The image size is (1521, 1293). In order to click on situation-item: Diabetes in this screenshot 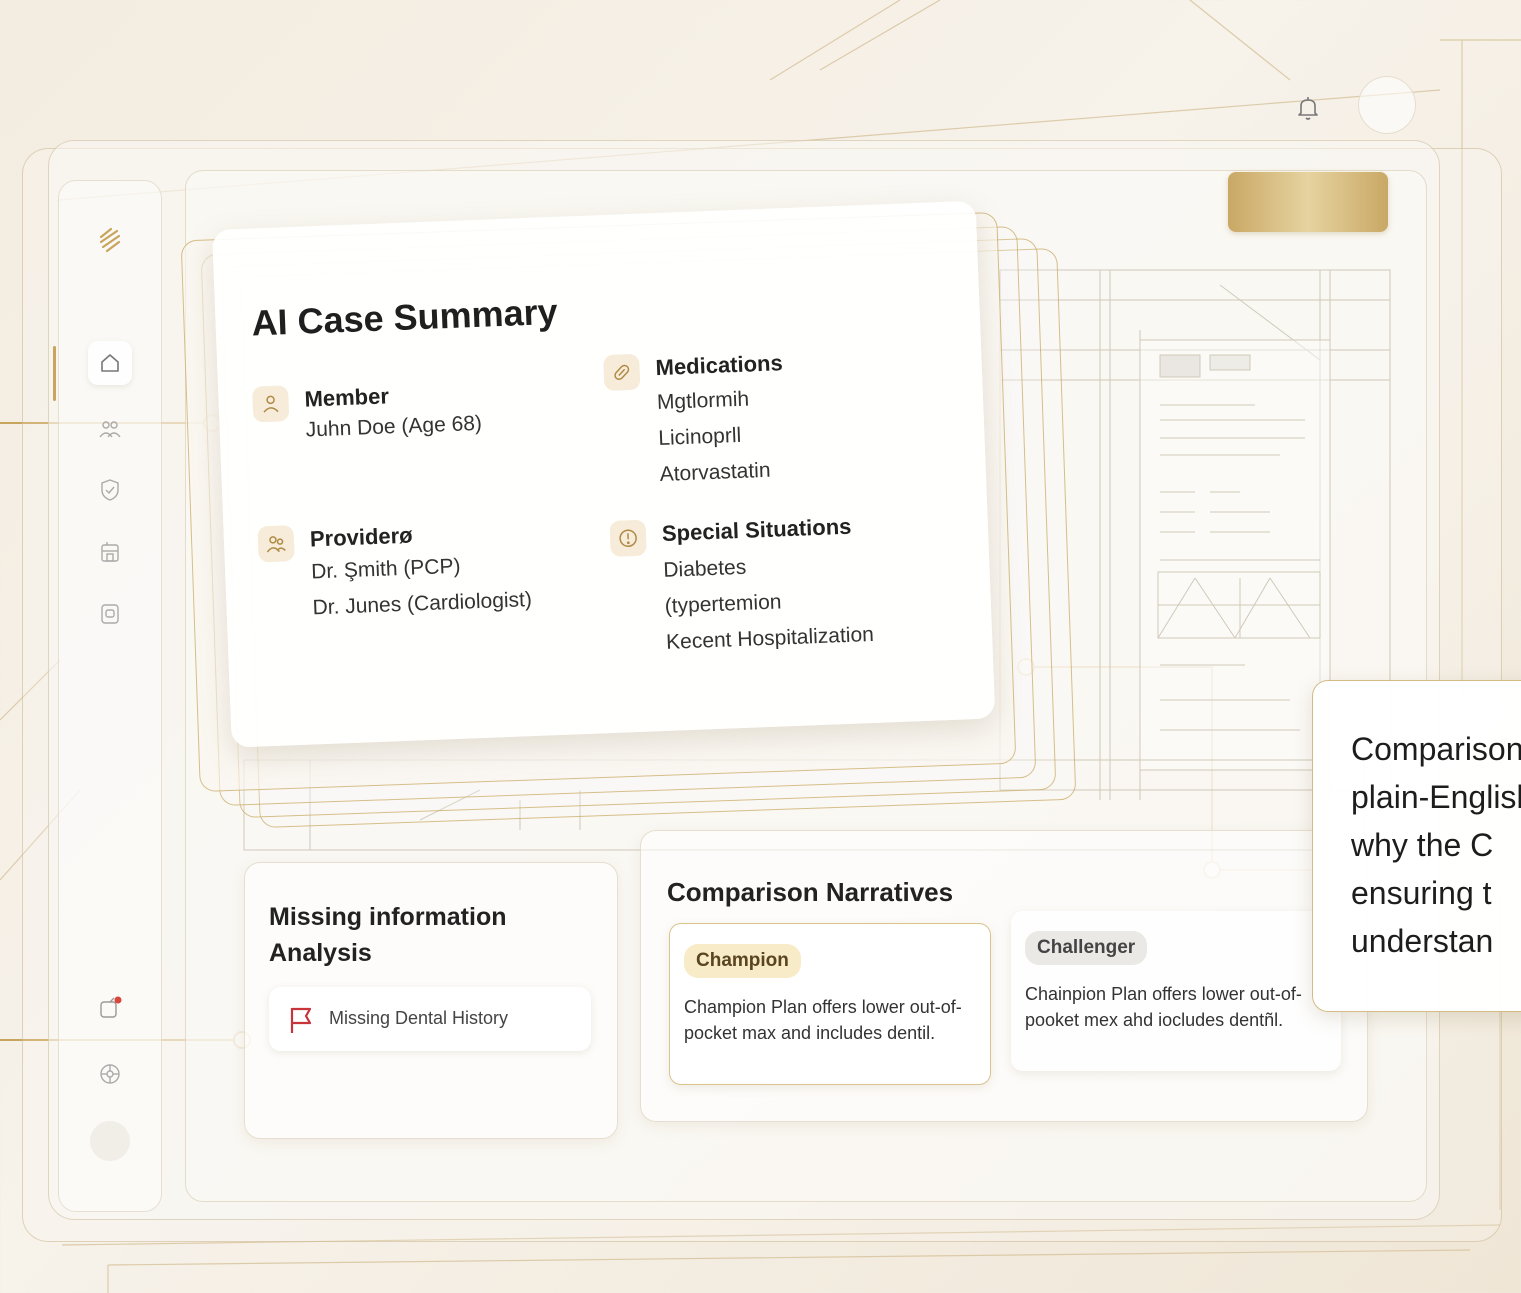, I will do `click(704, 568)`.